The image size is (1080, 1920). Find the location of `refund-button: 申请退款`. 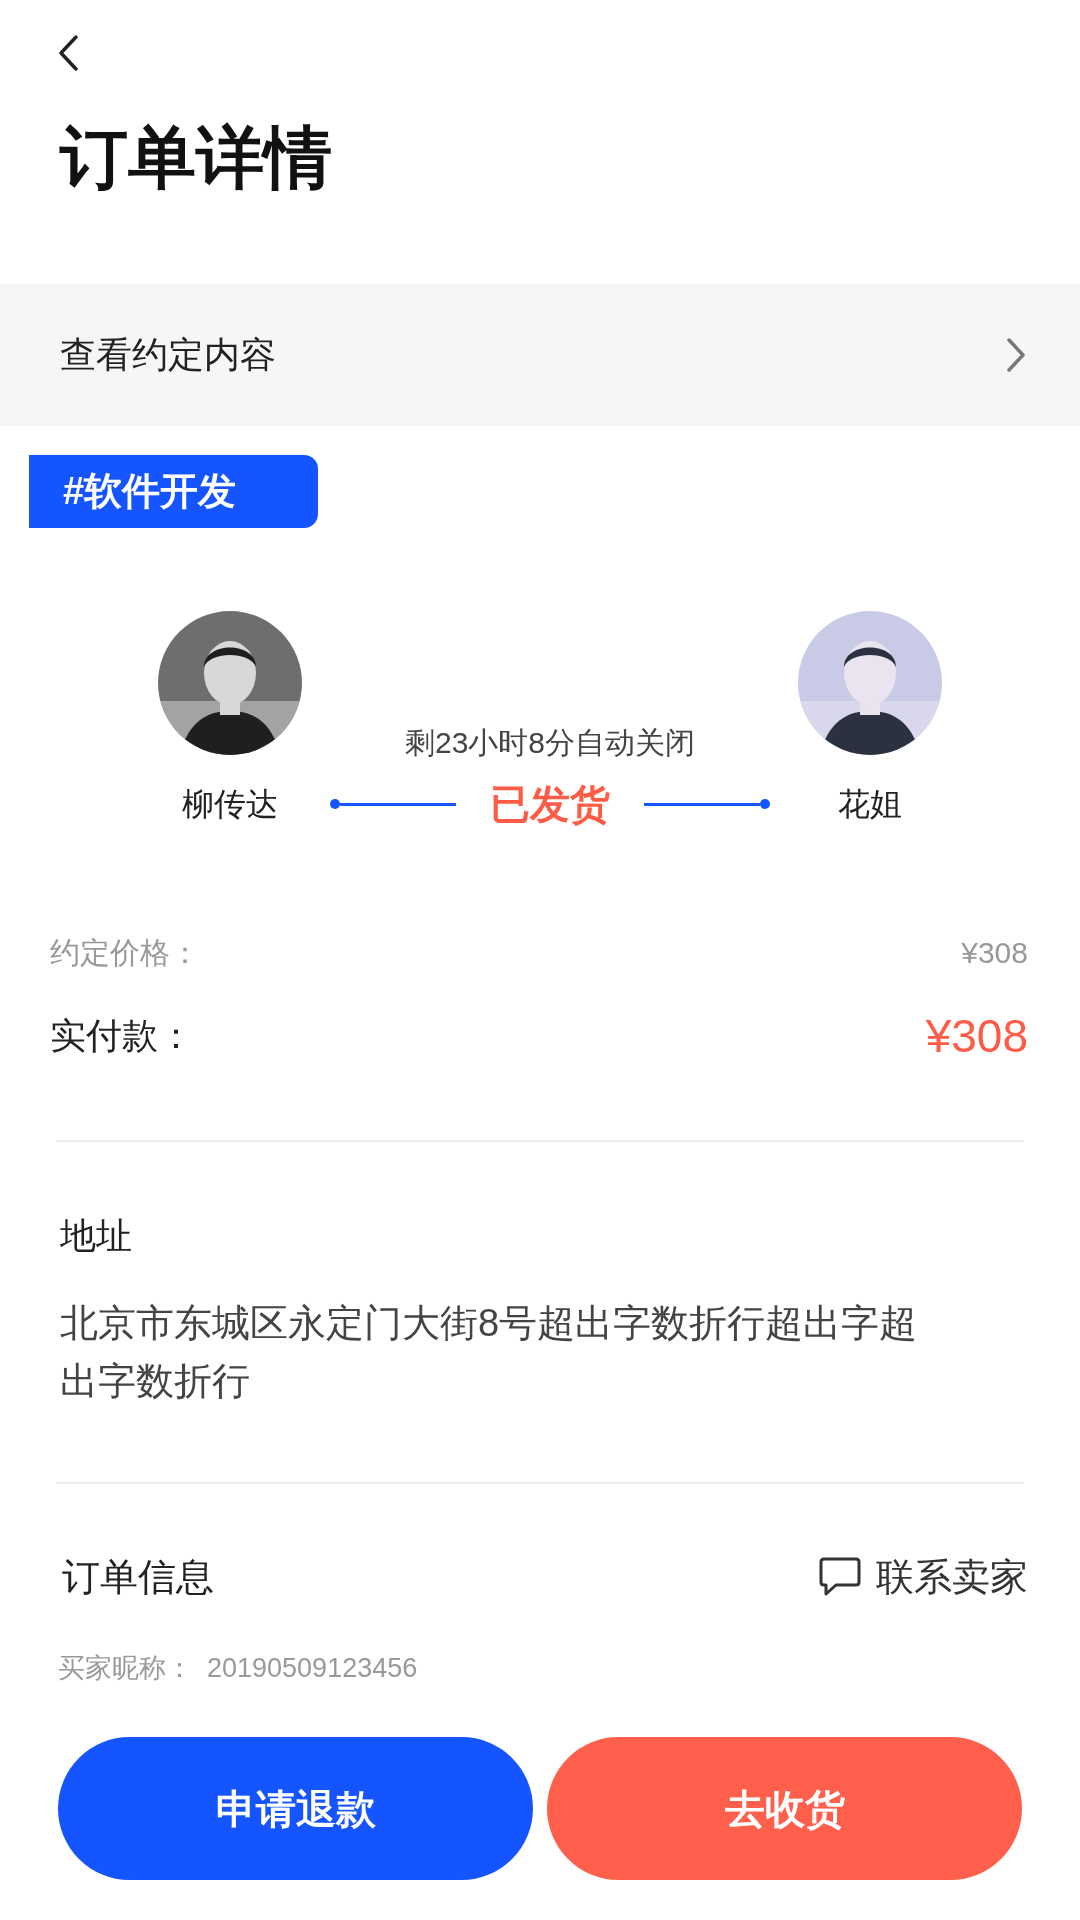

refund-button: 申请退款 is located at coordinates (295, 1808).